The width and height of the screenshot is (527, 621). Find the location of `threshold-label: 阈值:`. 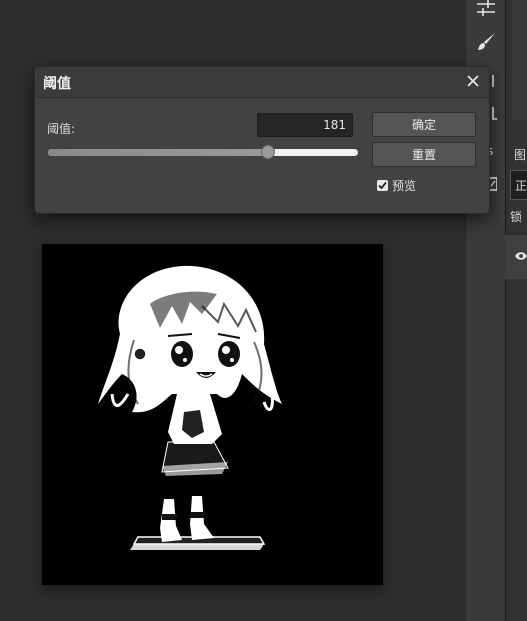

threshold-label: 阈值: is located at coordinates (61, 129).